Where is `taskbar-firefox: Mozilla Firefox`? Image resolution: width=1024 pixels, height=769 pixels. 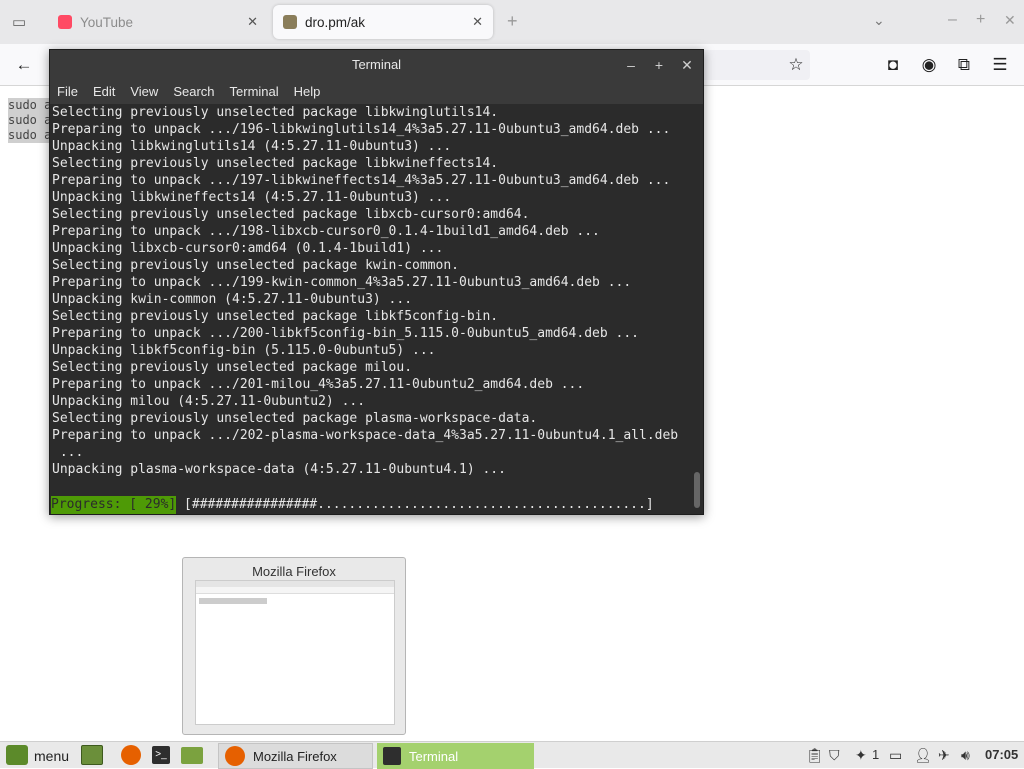 taskbar-firefox: Mozilla Firefox is located at coordinates (295, 756).